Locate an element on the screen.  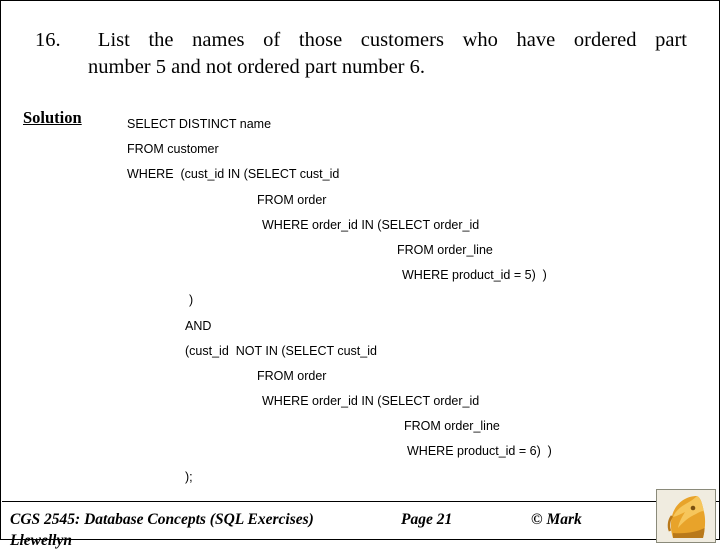
question-number: 16. is located at coordinates (48, 40).